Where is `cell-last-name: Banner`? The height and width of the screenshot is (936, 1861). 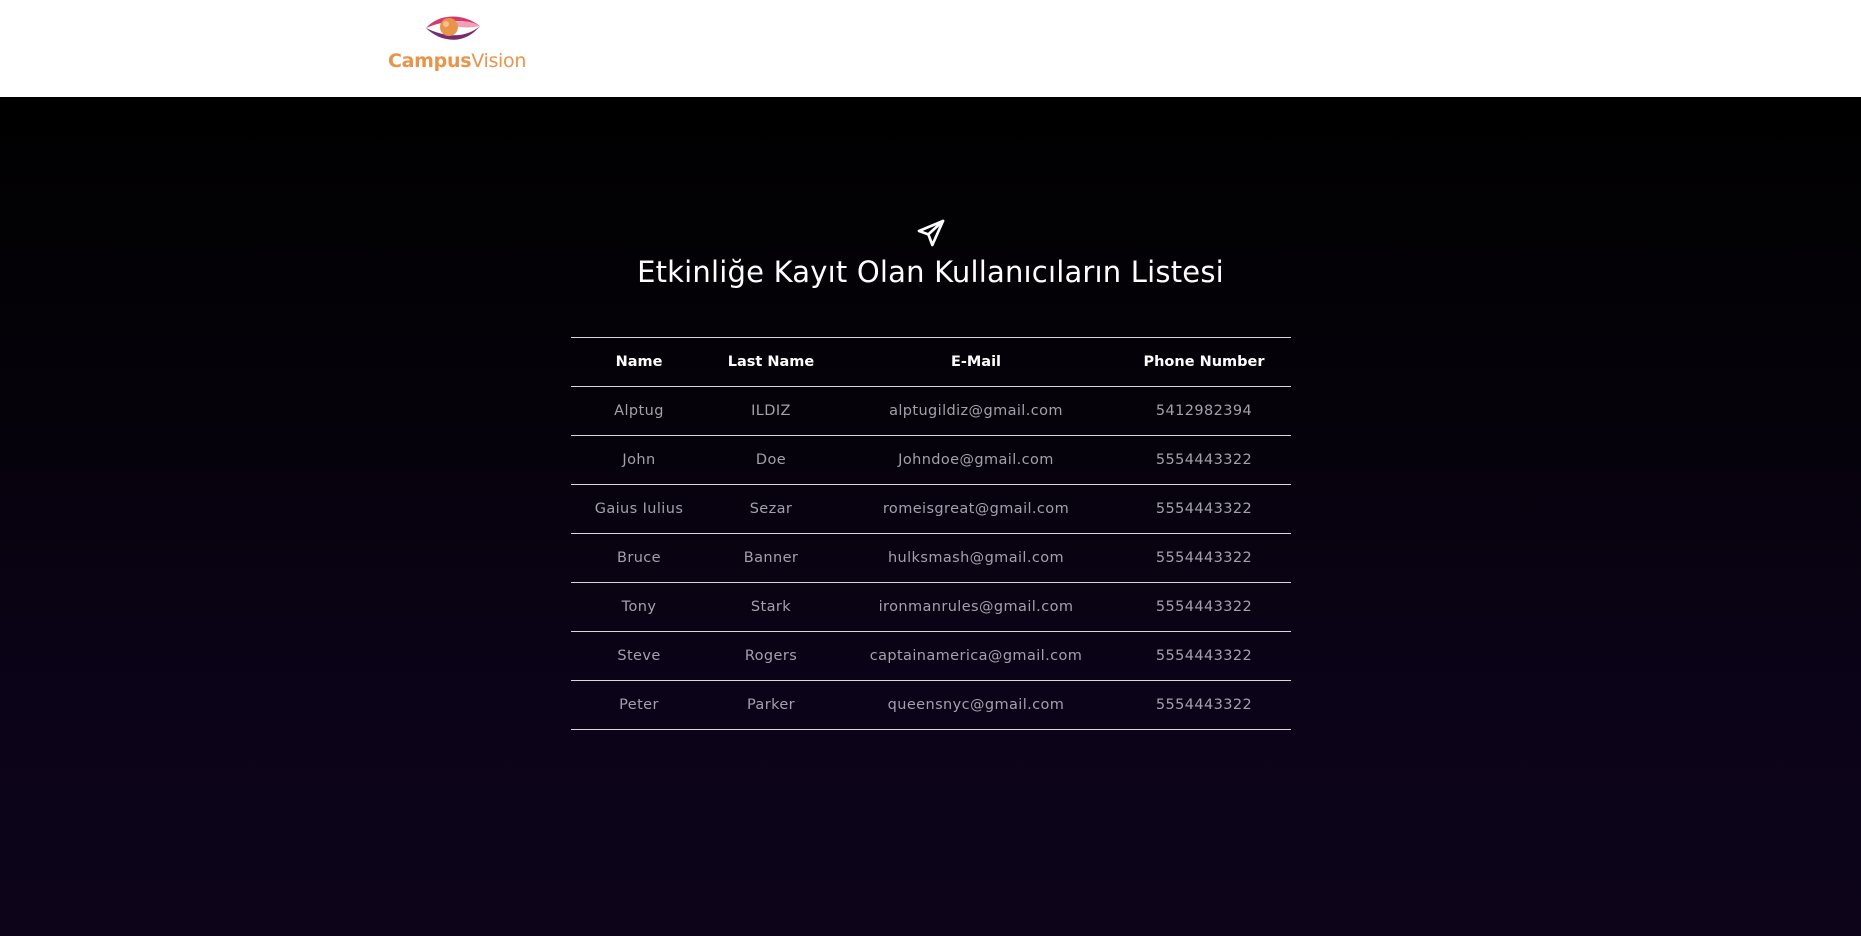 cell-last-name: Banner is located at coordinates (771, 558).